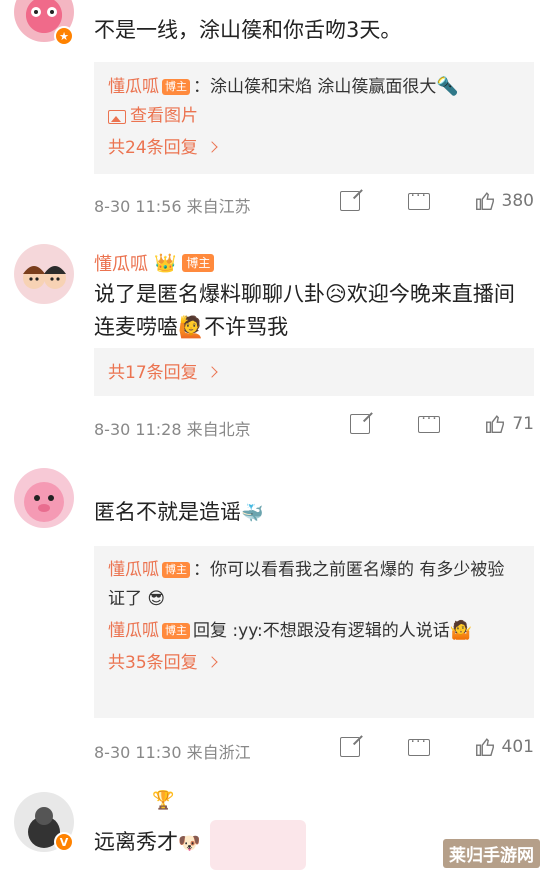 Image resolution: width=550 pixels, height=874 pixels. I want to click on like-count: 71, so click(523, 424).